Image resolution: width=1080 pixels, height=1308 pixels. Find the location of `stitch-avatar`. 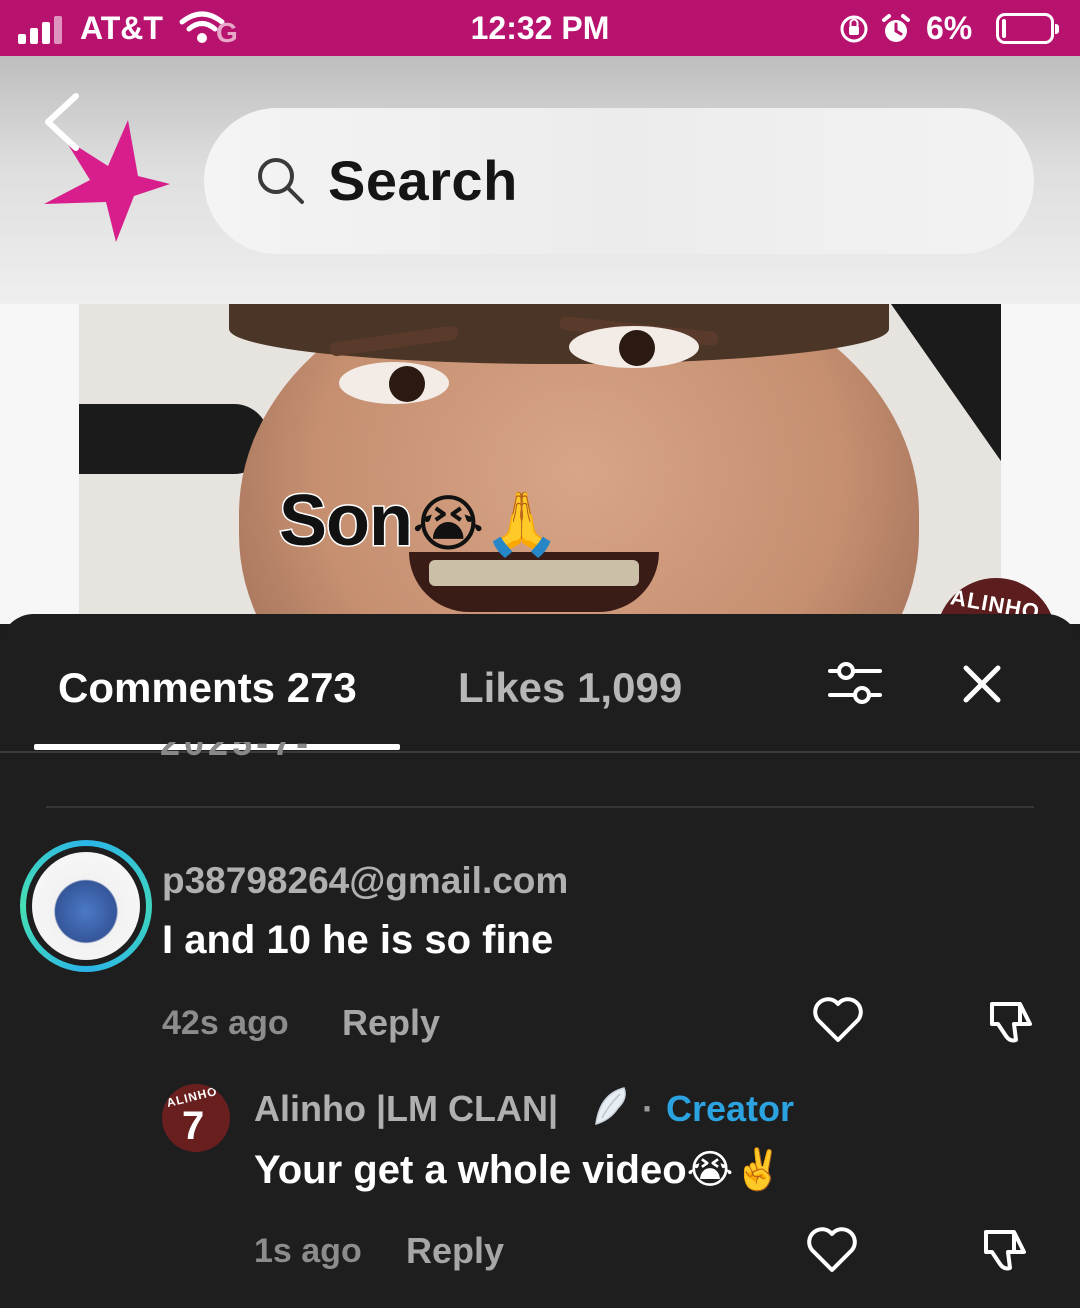

stitch-avatar is located at coordinates (86, 906).